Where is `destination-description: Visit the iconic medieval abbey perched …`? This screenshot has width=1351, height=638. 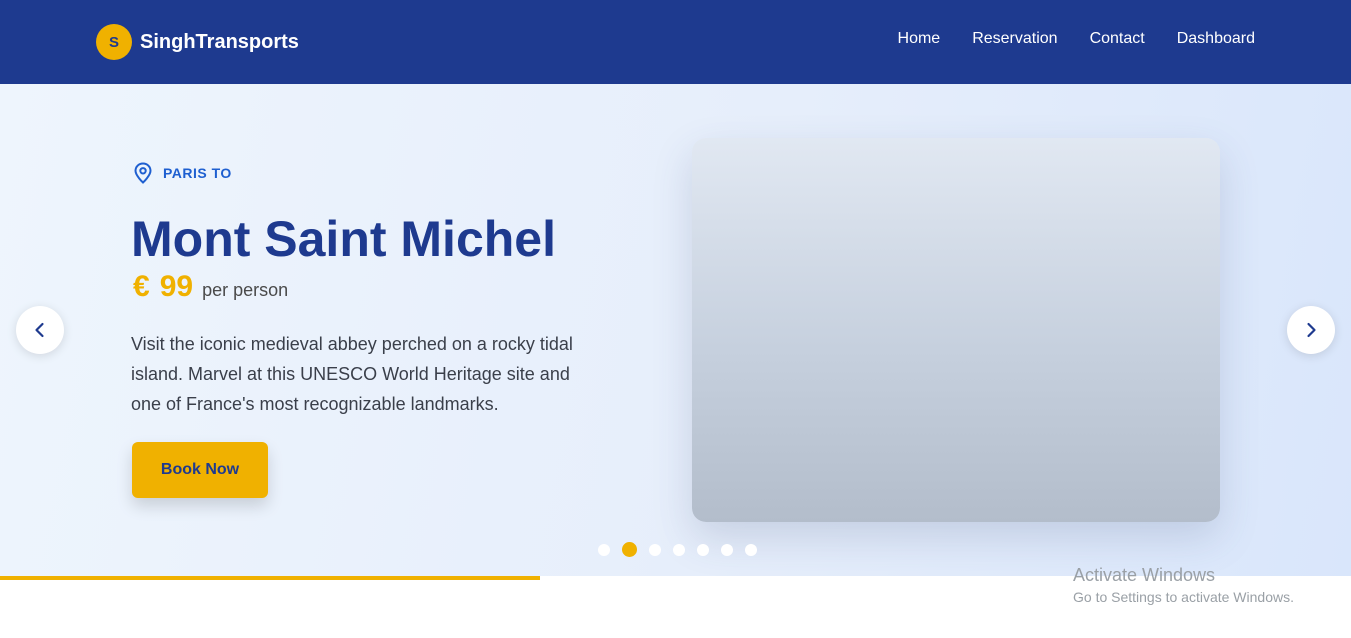 destination-description: Visit the iconic medieval abbey perched … is located at coordinates (352, 374).